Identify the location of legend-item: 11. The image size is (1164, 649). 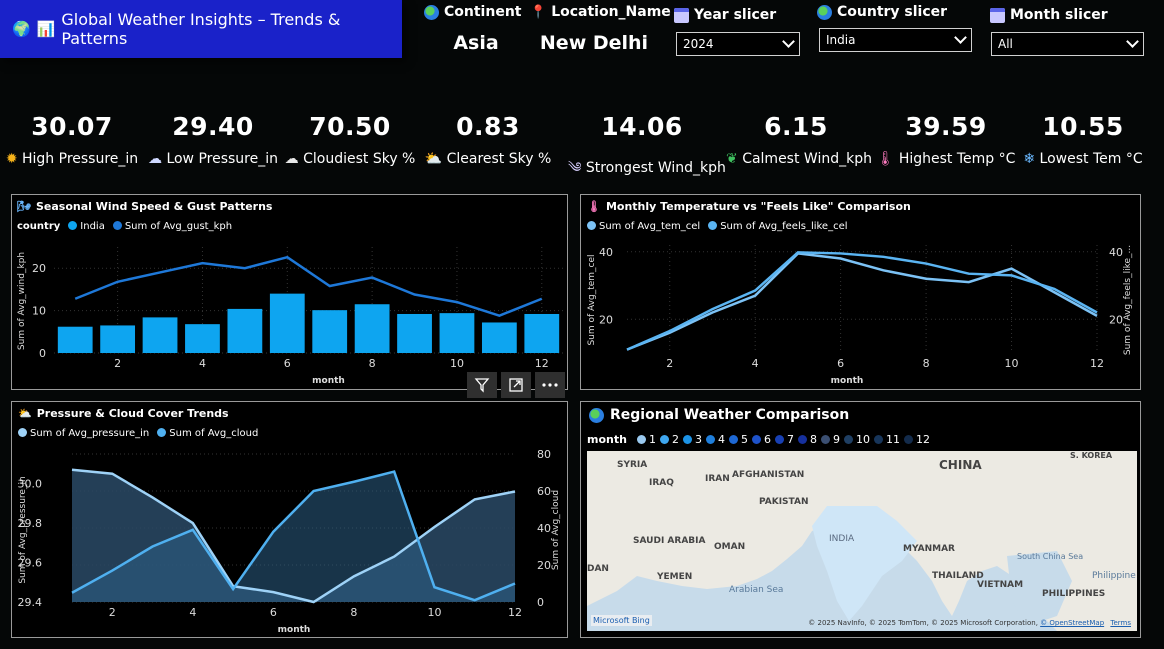
(886, 439).